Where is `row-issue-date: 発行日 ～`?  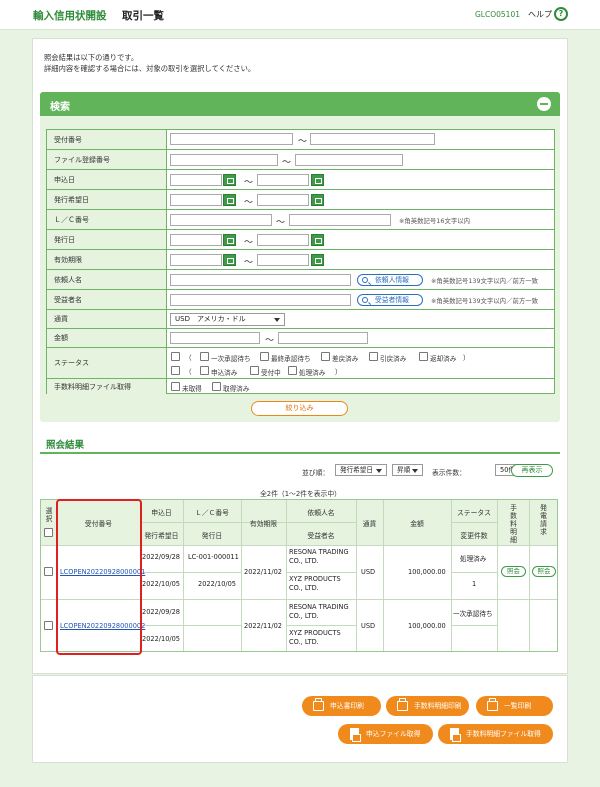
row-issue-date: 発行日 ～ is located at coordinates (300, 239).